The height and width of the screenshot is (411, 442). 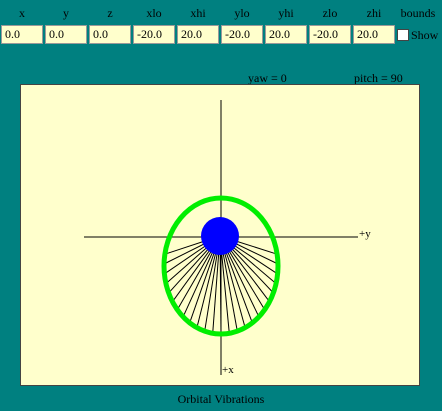 I want to click on show-bounds-checkbox, so click(x=403, y=35).